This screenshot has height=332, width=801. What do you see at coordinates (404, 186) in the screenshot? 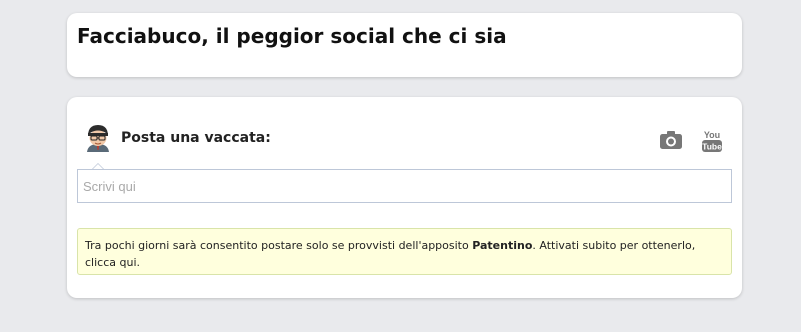
I see `post-input` at bounding box center [404, 186].